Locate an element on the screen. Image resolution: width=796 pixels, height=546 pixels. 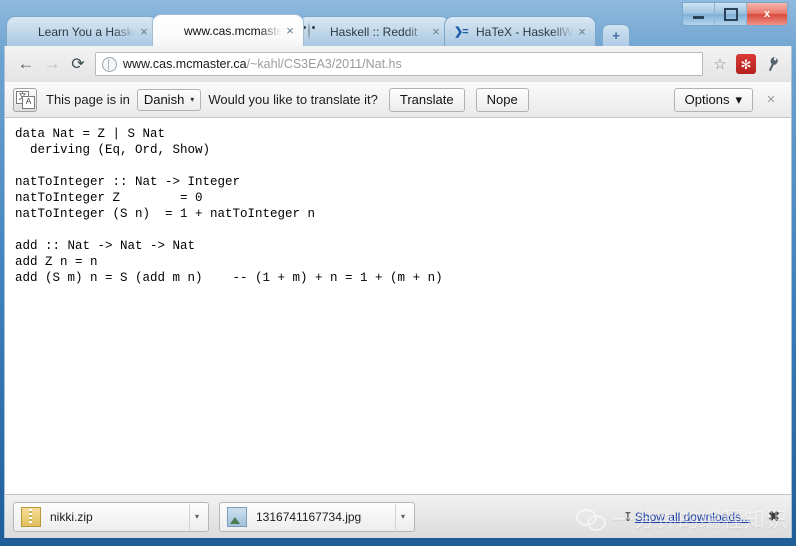
zip-file-icon is located at coordinates (31, 516).